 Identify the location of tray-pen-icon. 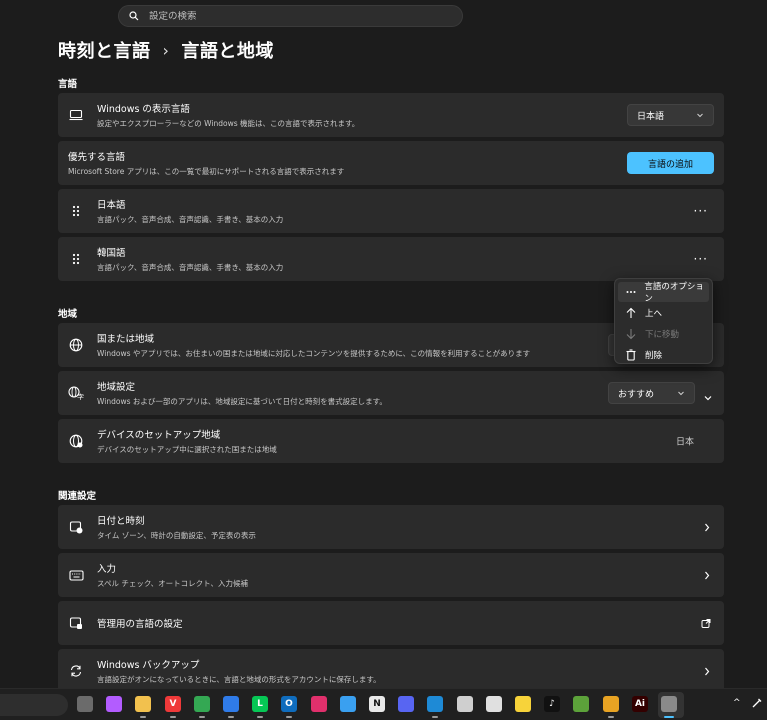
(757, 704).